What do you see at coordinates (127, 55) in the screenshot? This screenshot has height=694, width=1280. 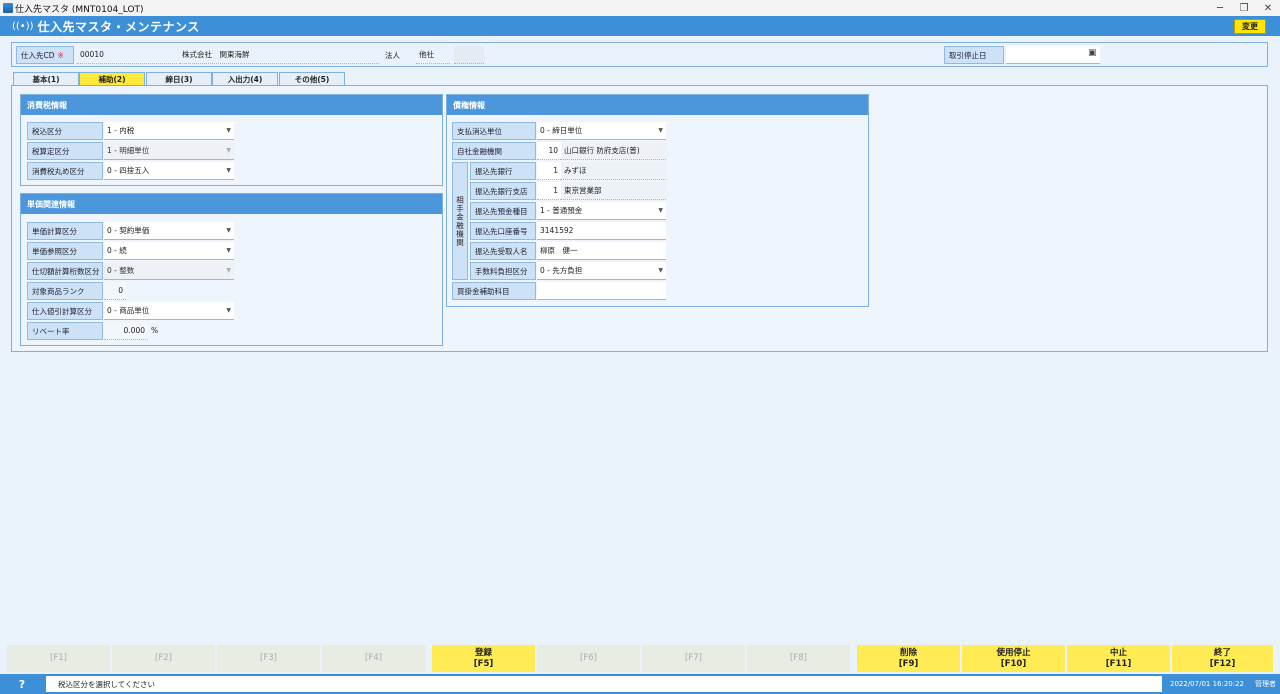 I see `supplier-code-value: 00010` at bounding box center [127, 55].